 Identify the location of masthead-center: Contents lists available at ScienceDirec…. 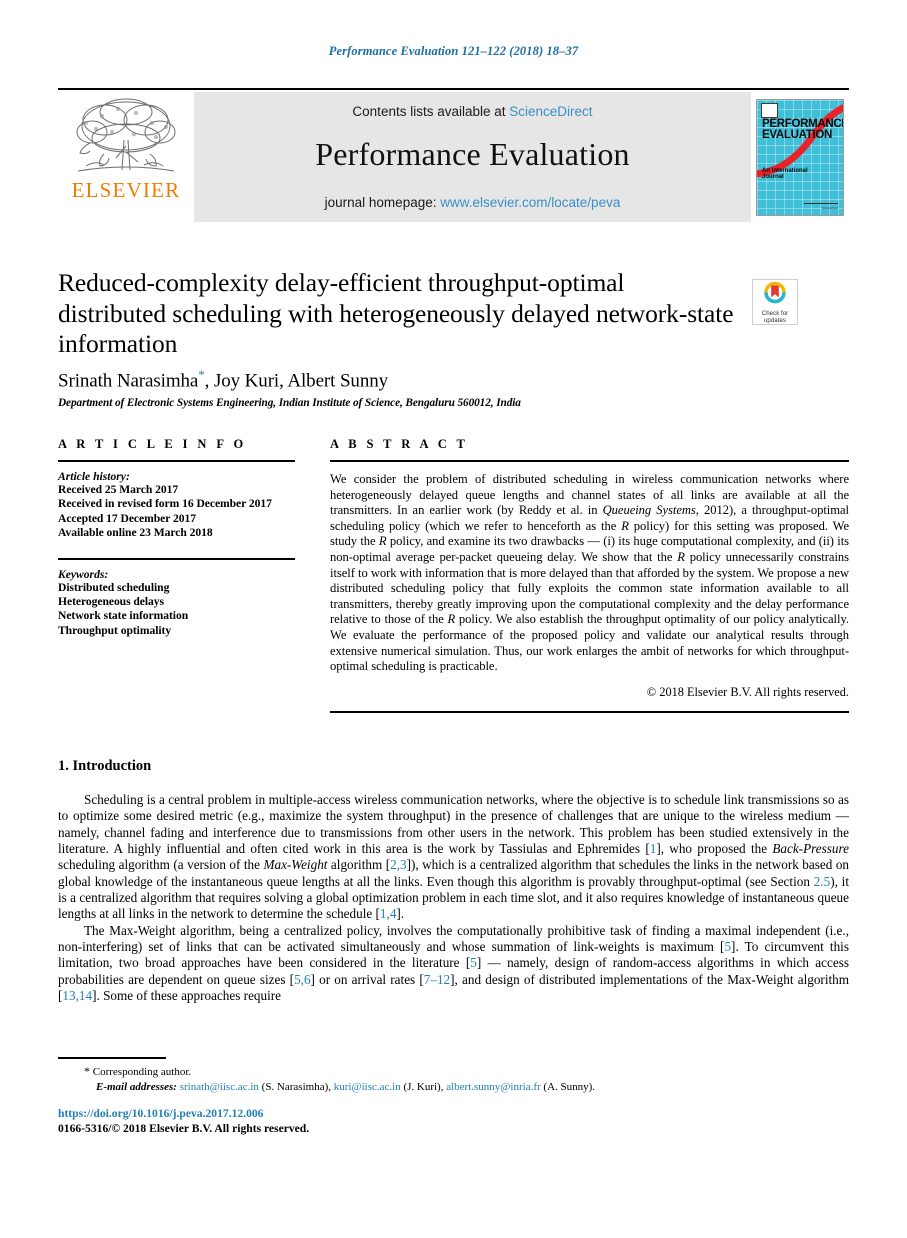
(472, 157).